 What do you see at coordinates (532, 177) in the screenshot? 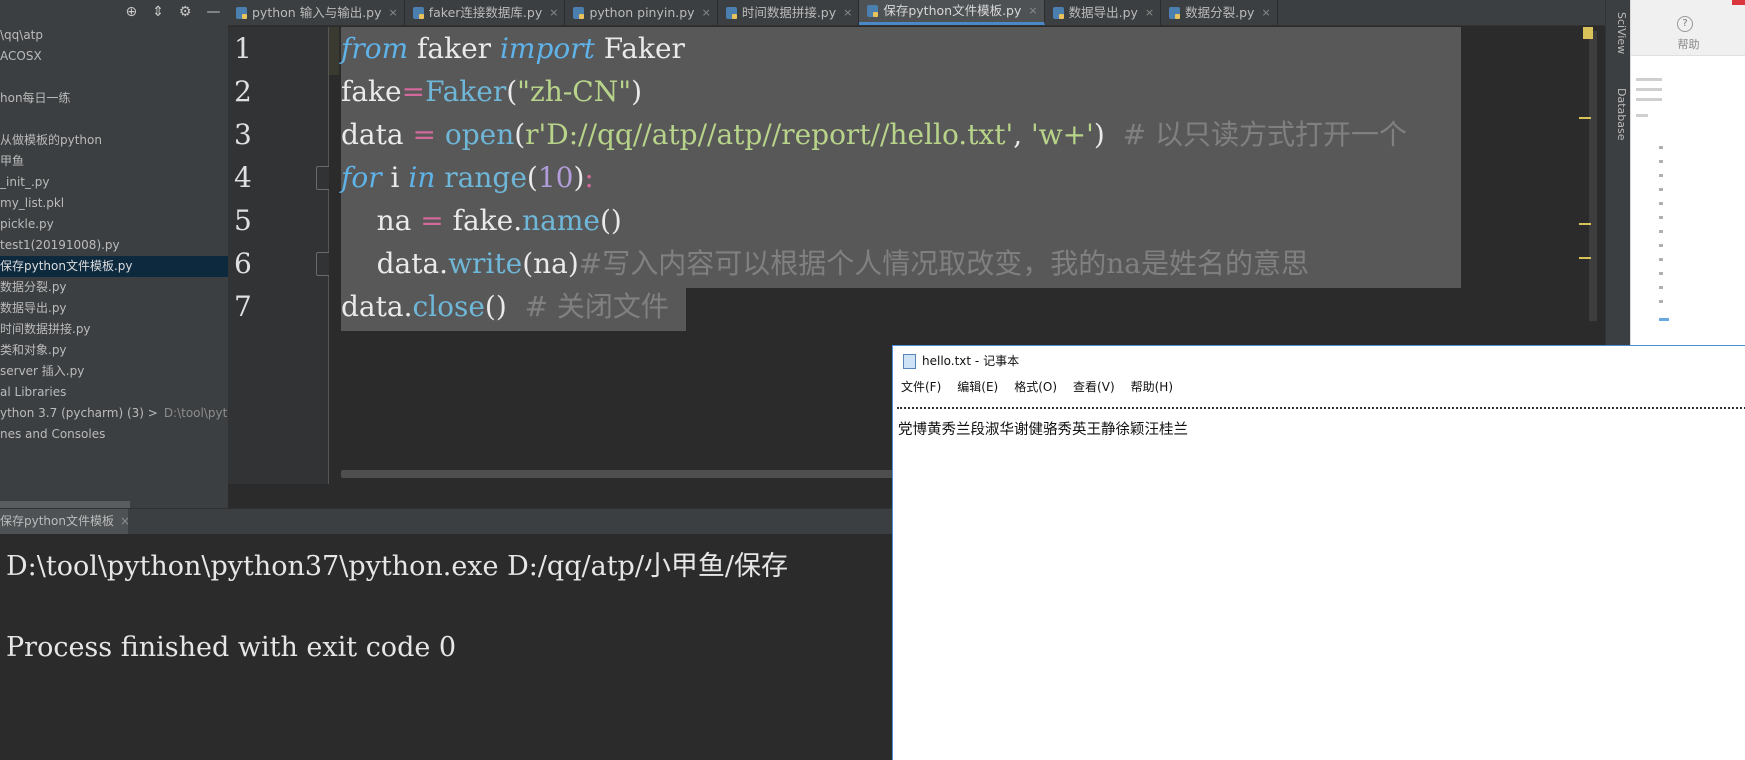
I see `code-token: (` at bounding box center [532, 177].